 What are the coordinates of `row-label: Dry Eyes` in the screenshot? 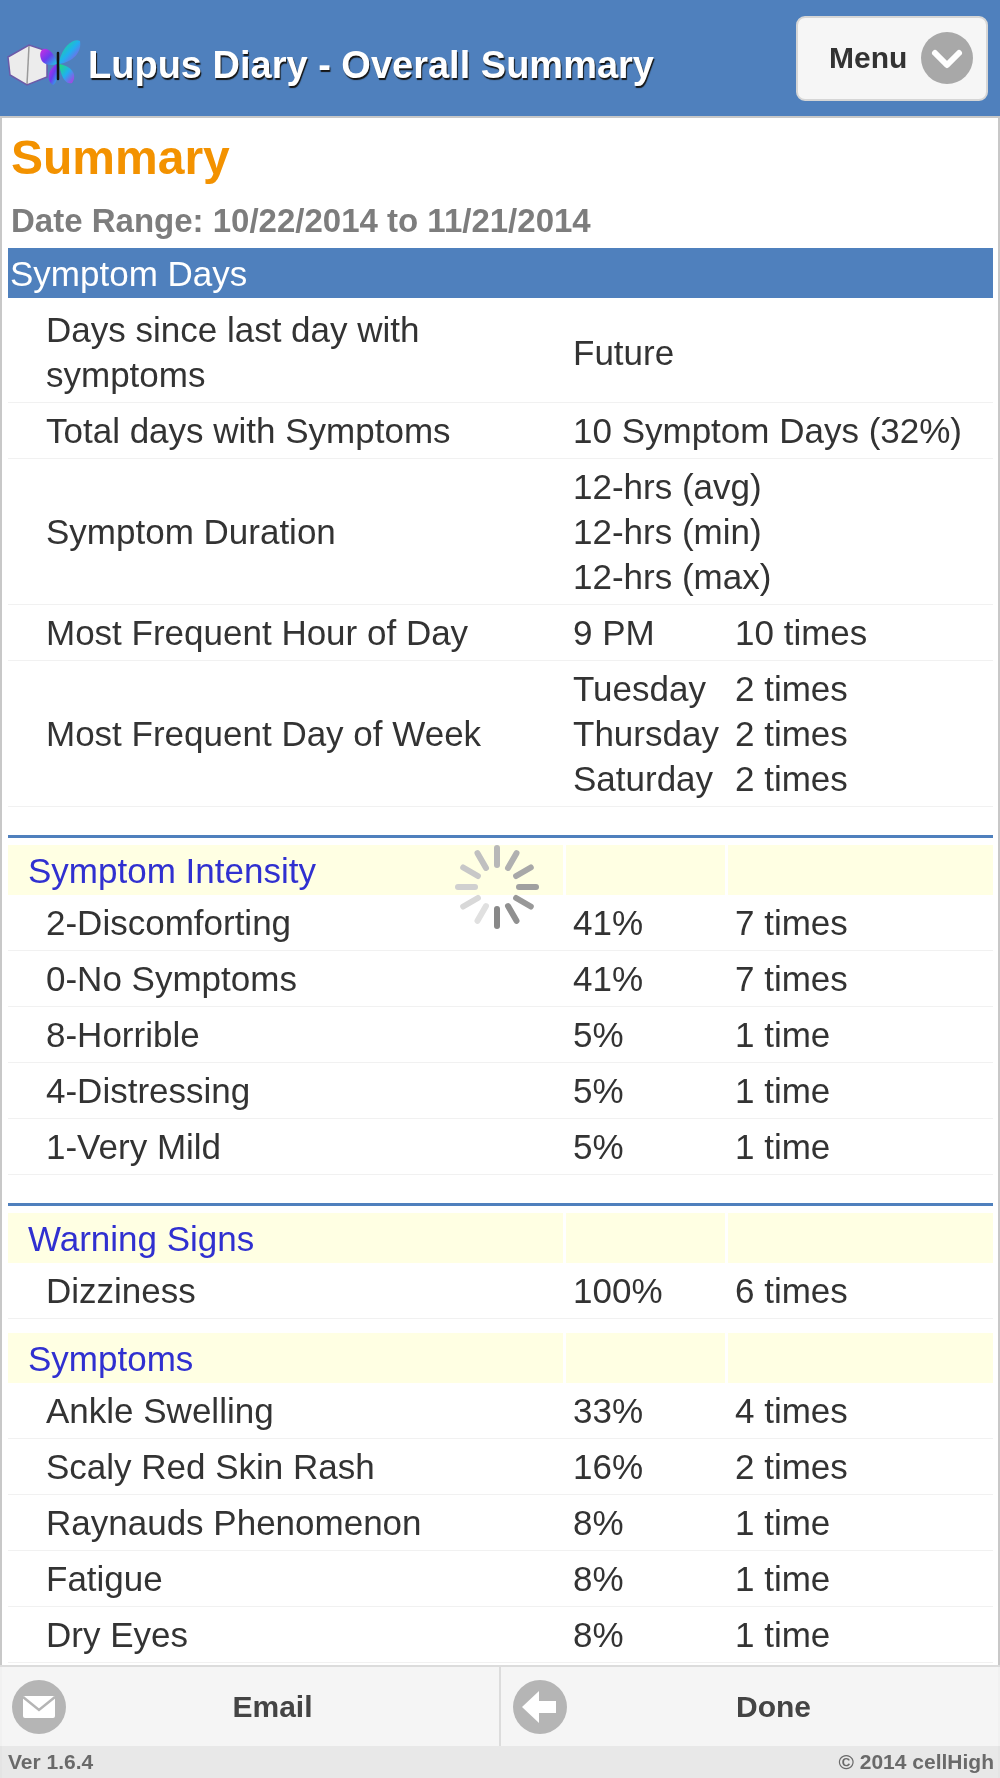 It's located at (117, 1635).